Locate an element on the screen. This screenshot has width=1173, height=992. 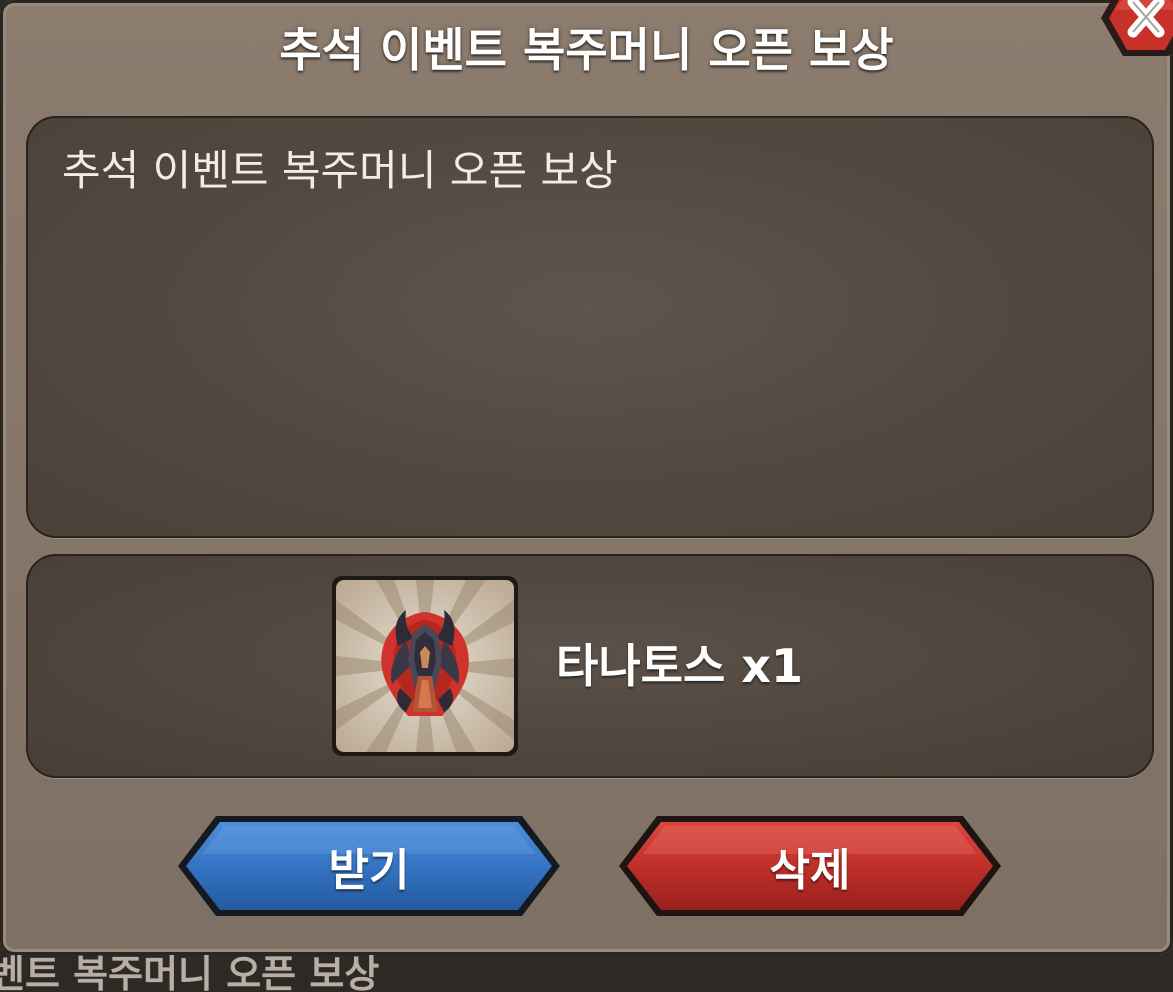
close-button is located at coordinates (1135, 30).